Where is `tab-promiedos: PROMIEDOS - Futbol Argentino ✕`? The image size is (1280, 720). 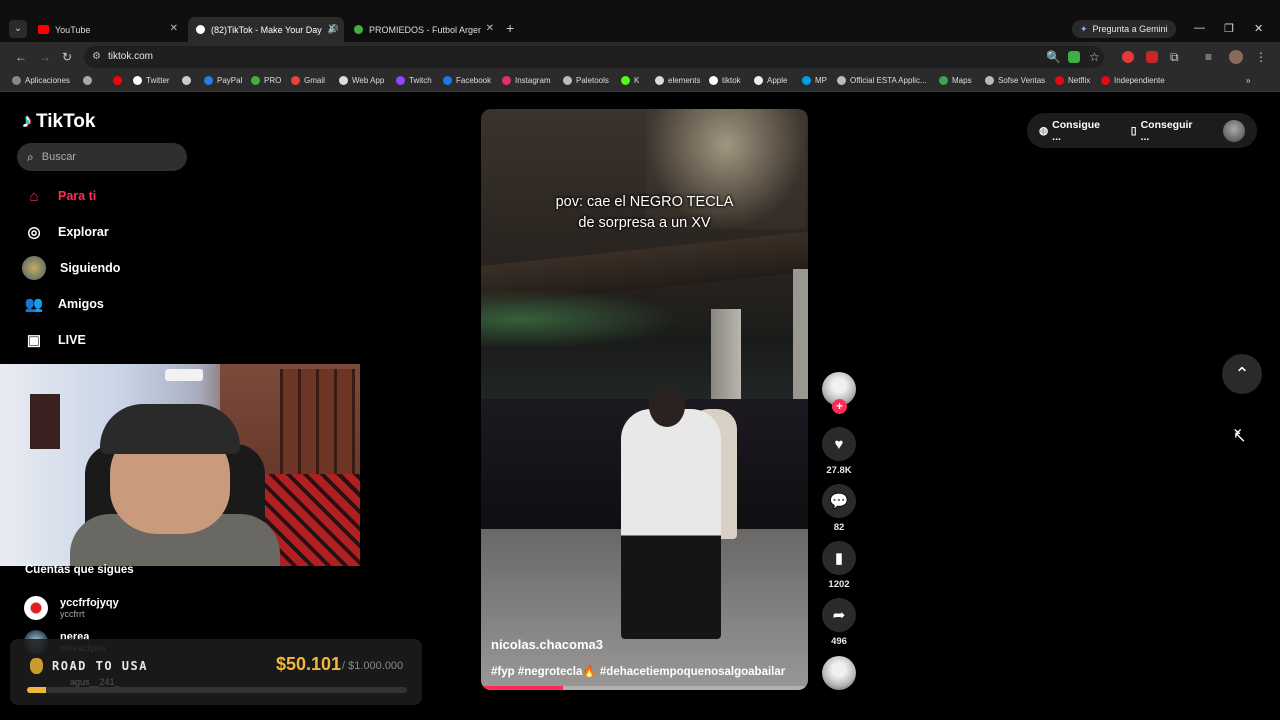
tab-promiedos: PROMIEDOS - Futbol Argentino ✕ is located at coordinates (424, 29).